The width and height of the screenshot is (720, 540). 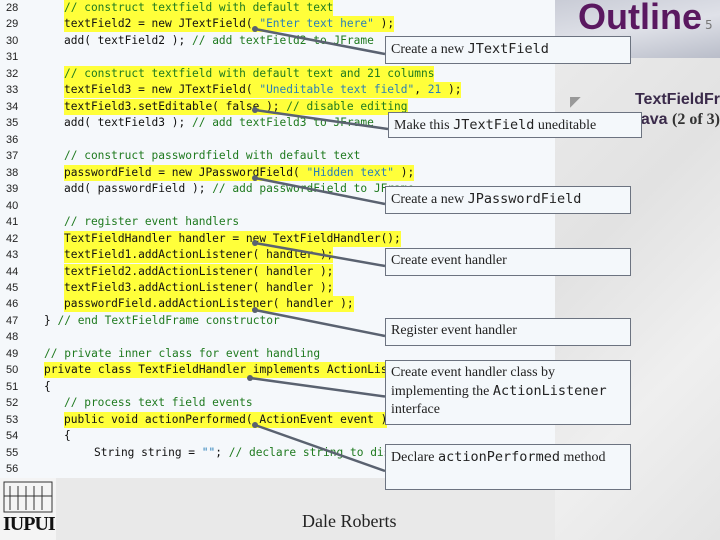 What do you see at coordinates (508, 467) in the screenshot?
I see `callout-box: Declare actionPerformed method` at bounding box center [508, 467].